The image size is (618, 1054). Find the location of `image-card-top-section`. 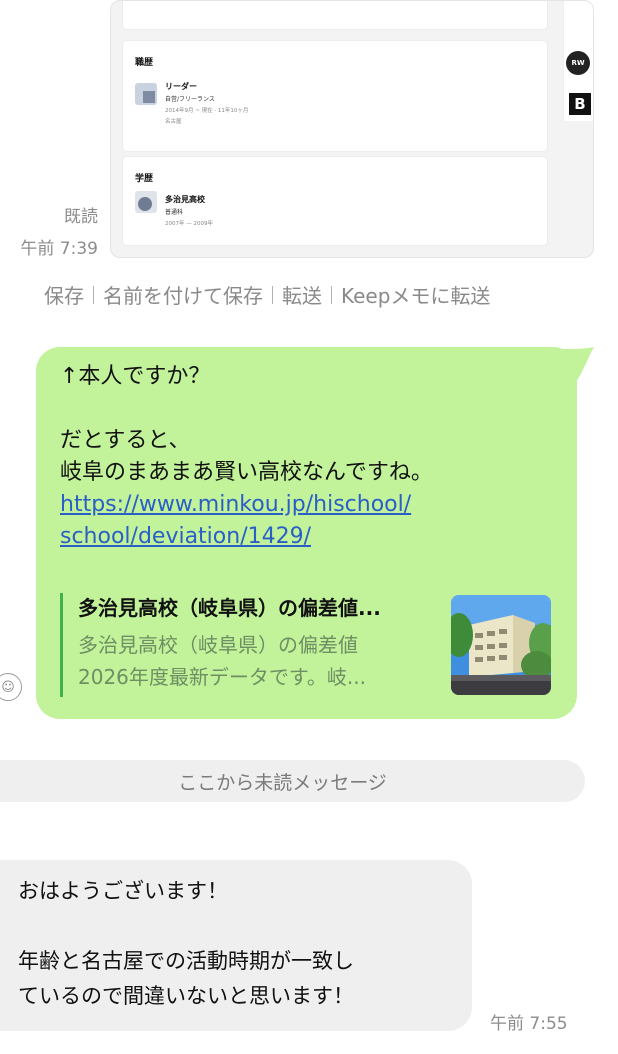

image-card-top-section is located at coordinates (335, 15).